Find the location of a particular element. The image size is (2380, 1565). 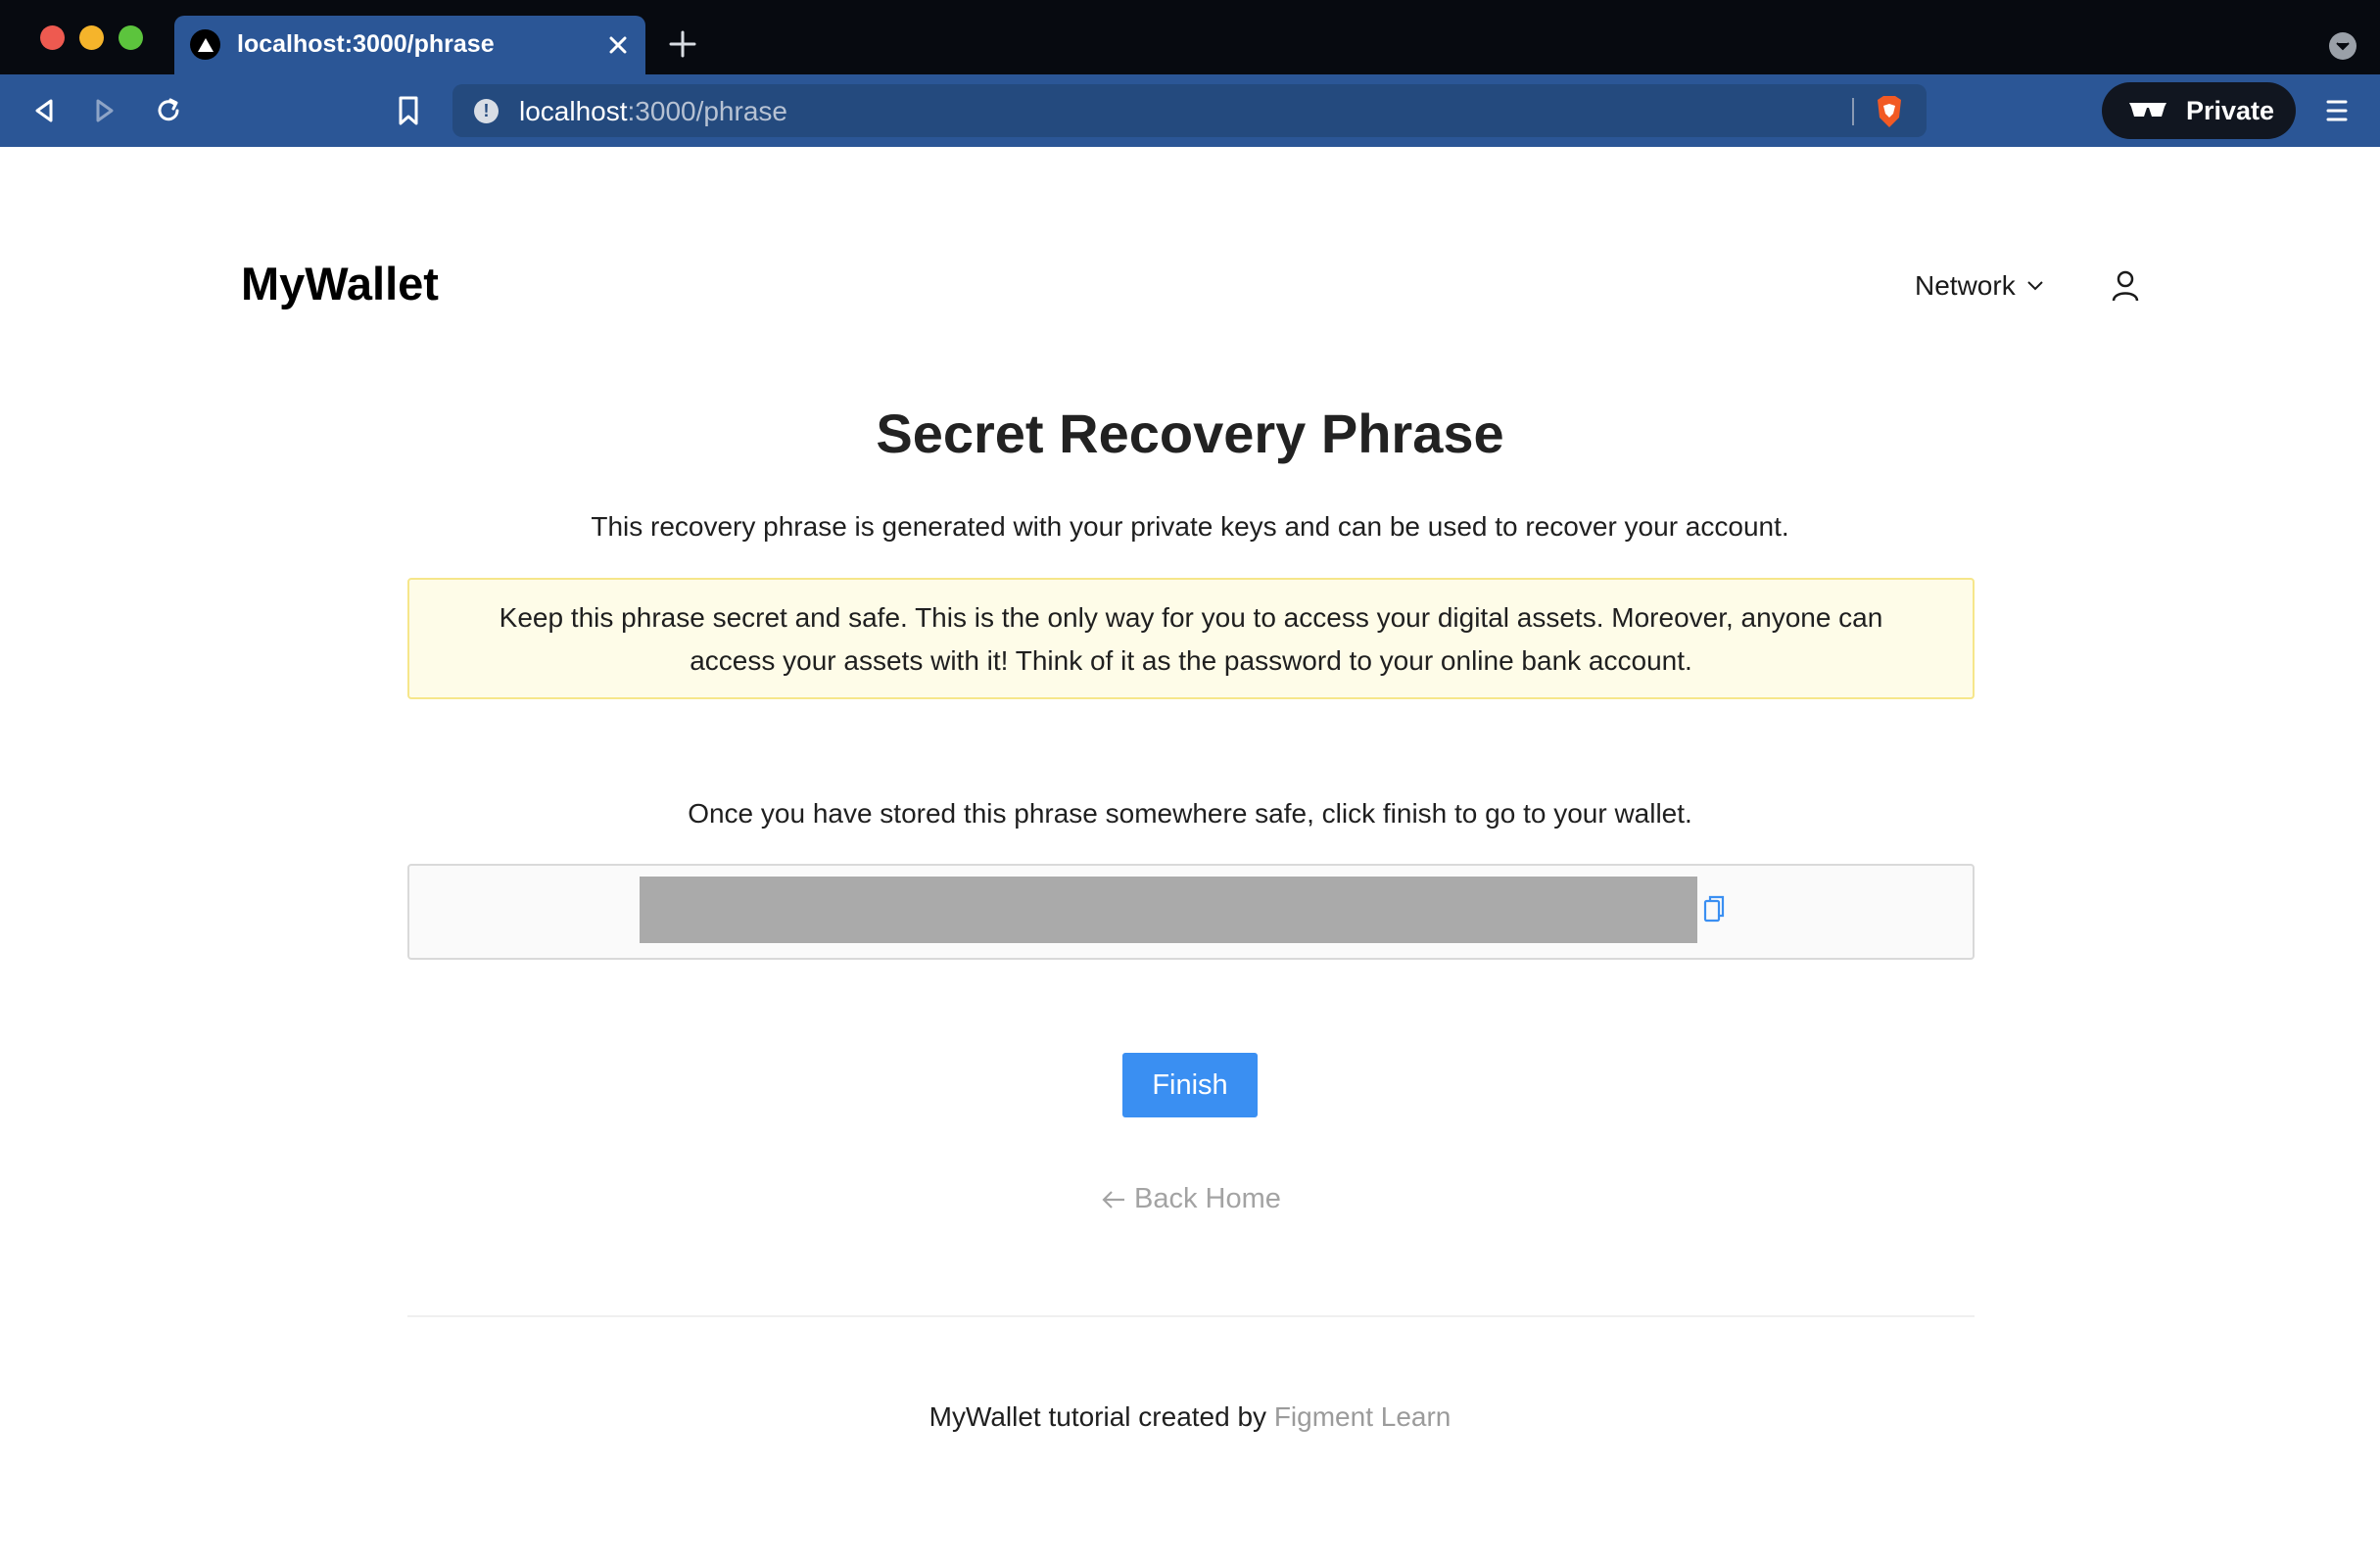

browser-toolbar: ! localhost:3000/phrase Private is located at coordinates (1190, 110).